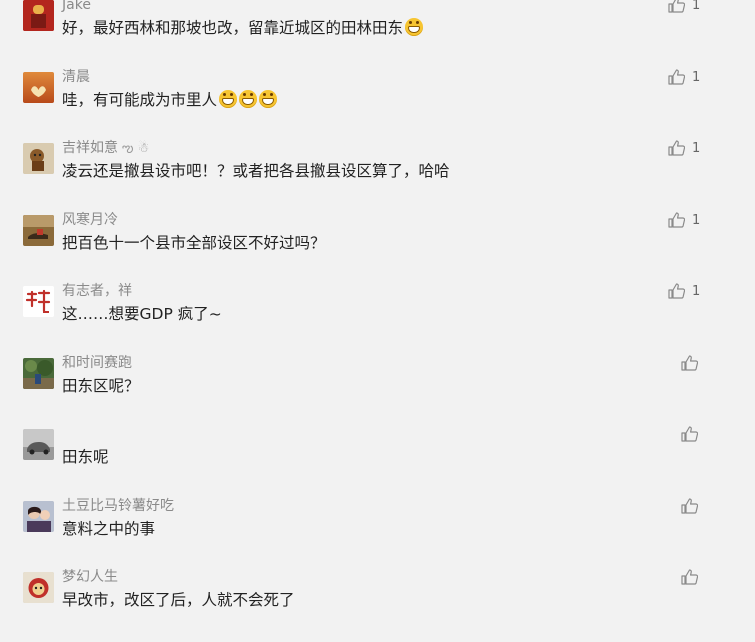 This screenshot has width=755, height=642. Describe the element at coordinates (377, 319) in the screenshot. I see `comment-item: 有志者，祥 这……想要GDP 疯了~ 1` at that location.